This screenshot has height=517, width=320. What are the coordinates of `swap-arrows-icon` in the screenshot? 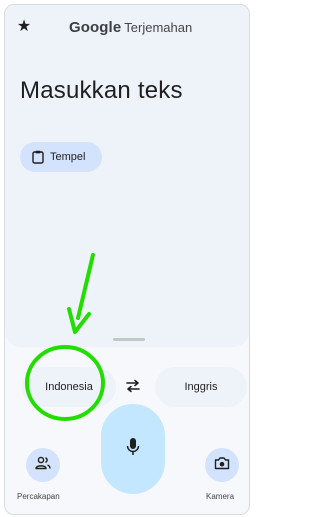 It's located at (133, 386).